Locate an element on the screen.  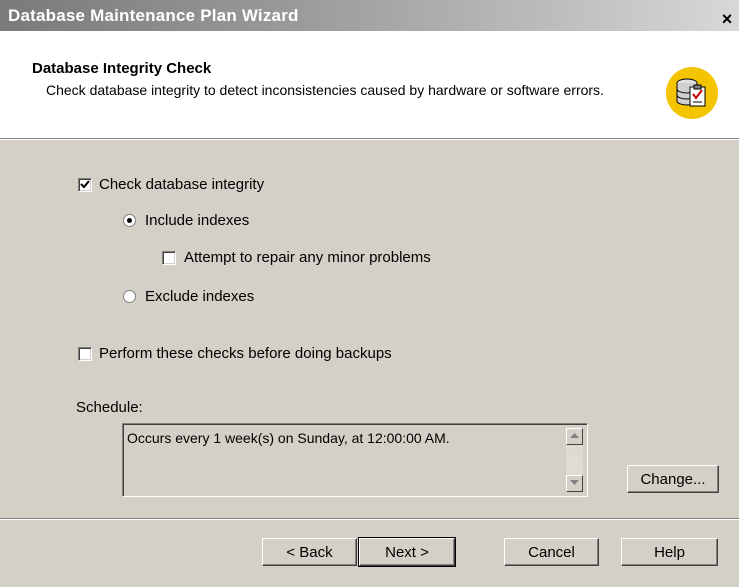
include-indexes-radio is located at coordinates (129, 220).